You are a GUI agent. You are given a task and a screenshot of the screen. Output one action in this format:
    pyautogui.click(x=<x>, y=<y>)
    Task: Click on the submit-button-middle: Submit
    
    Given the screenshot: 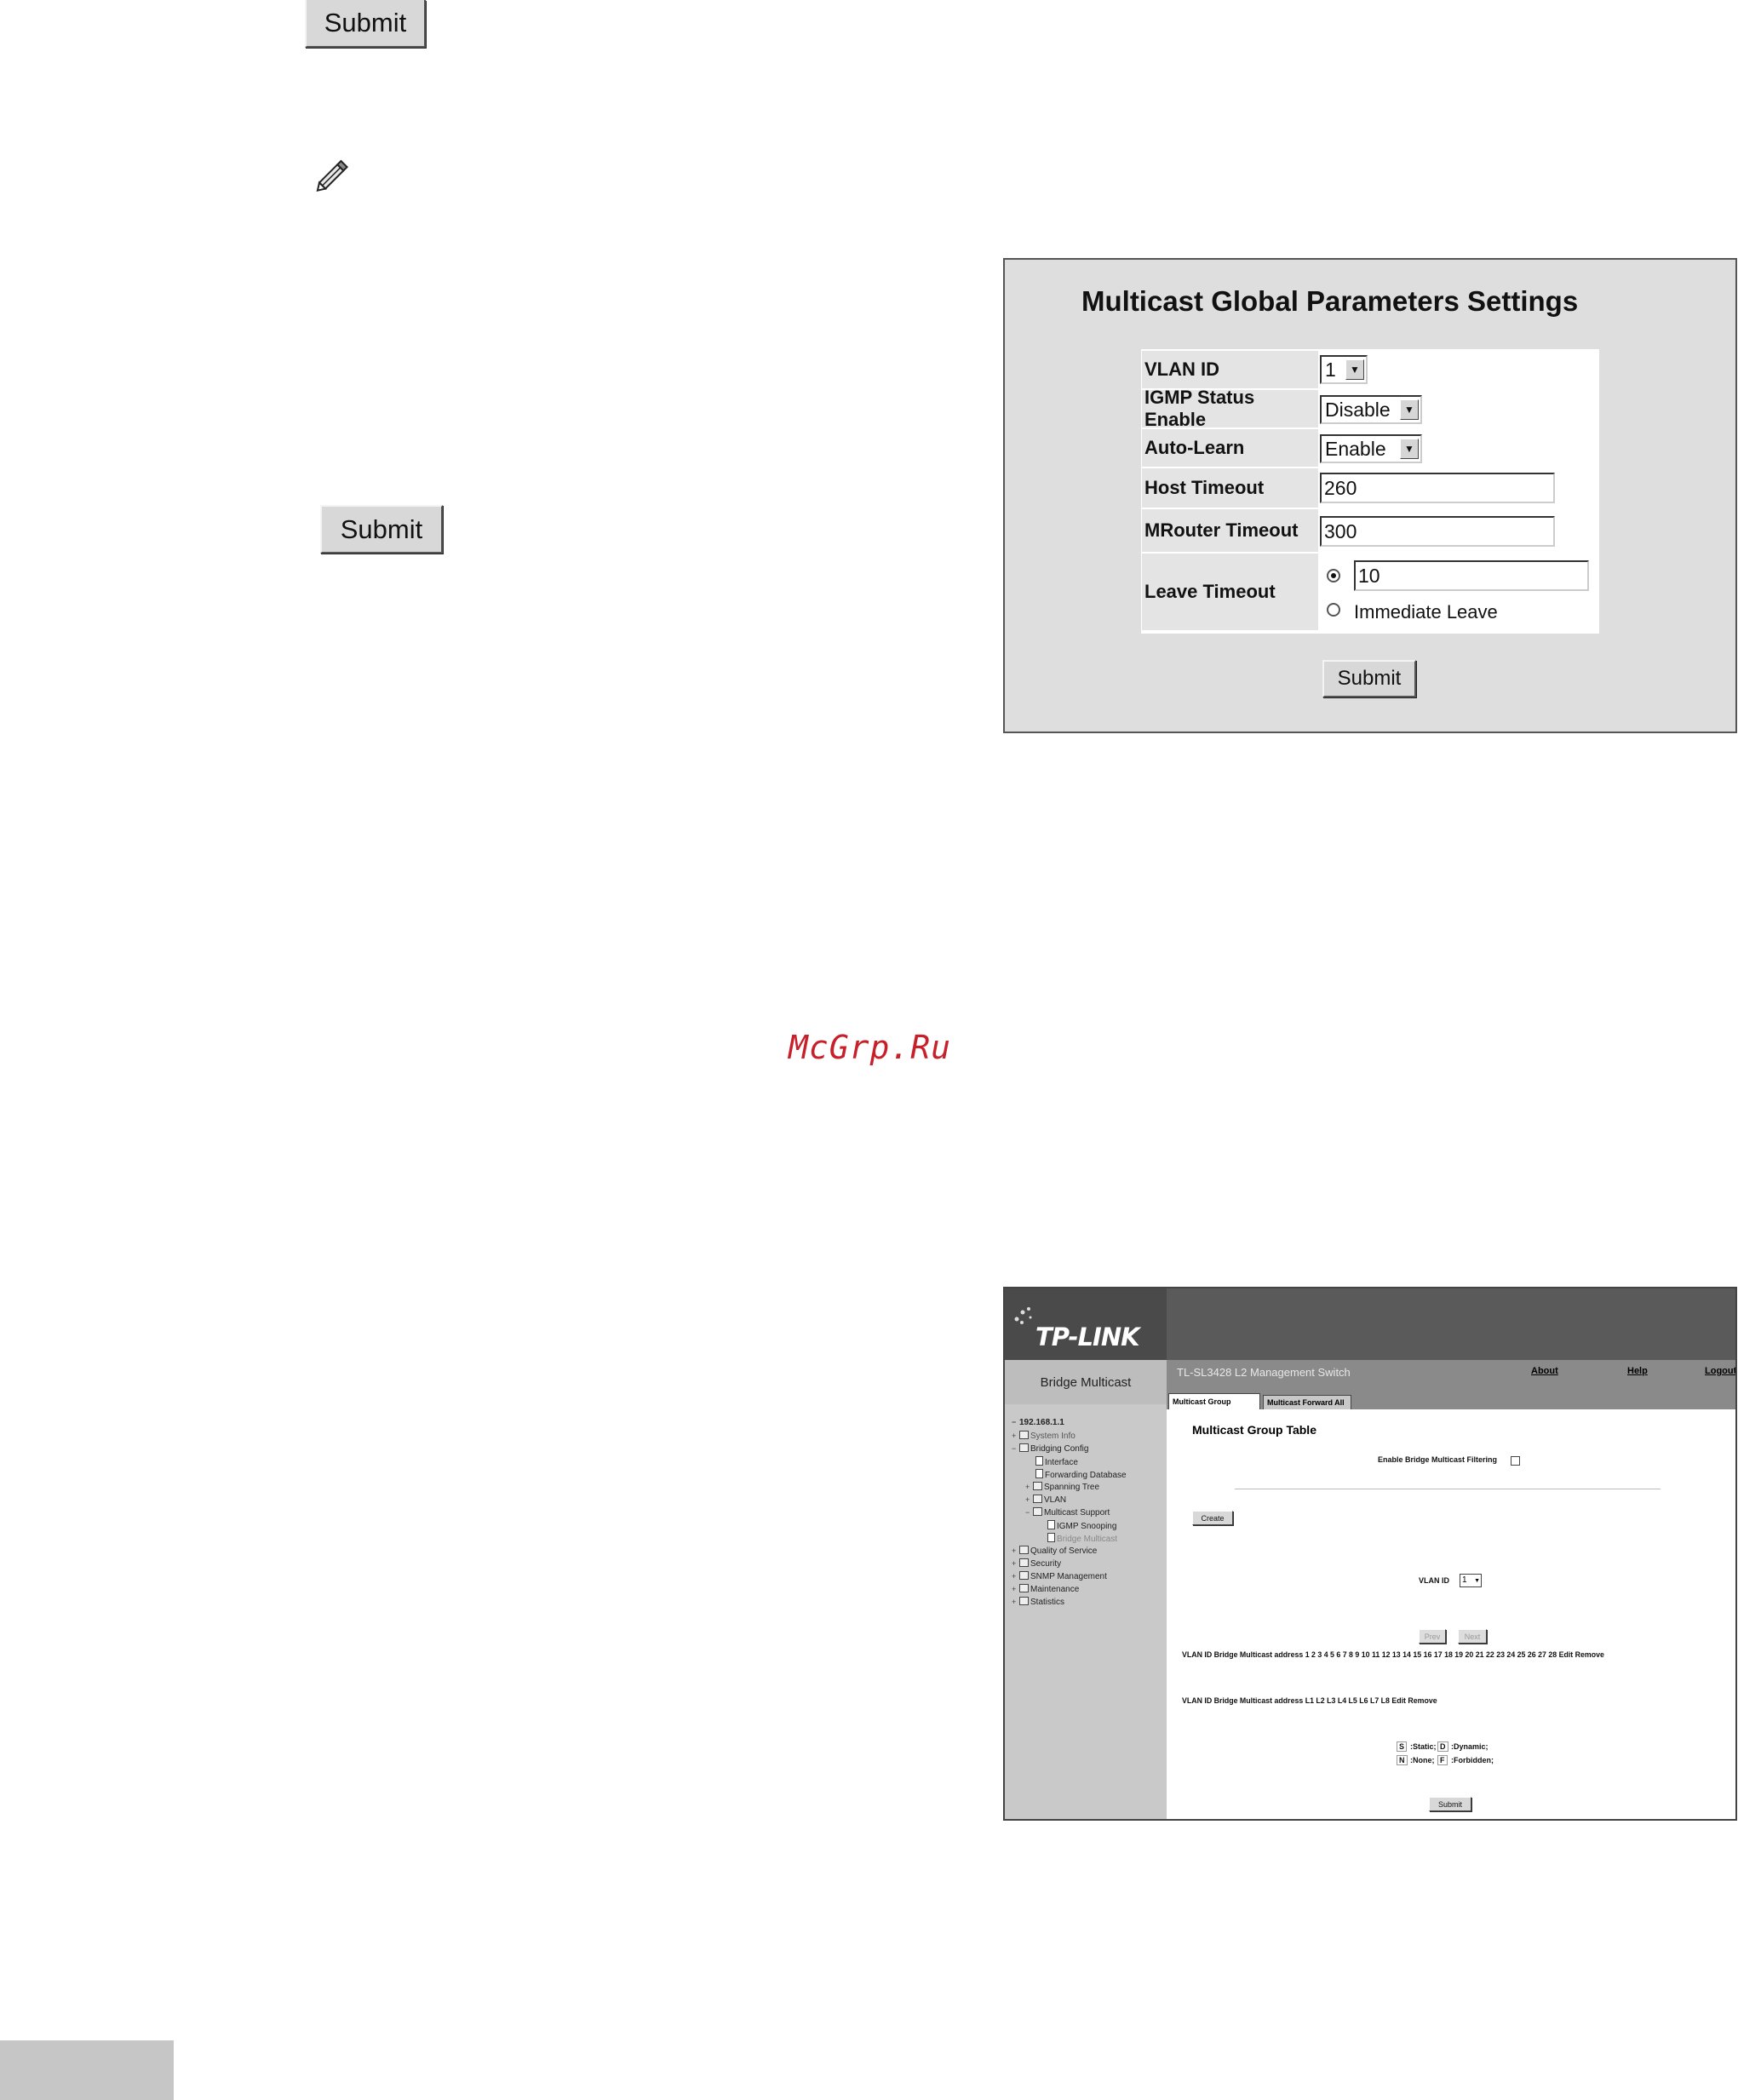 What is the action you would take?
    pyautogui.click(x=381, y=529)
    